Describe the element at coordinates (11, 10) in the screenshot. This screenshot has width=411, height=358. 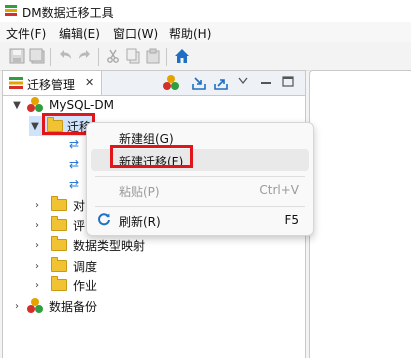
I see `app-icon` at that location.